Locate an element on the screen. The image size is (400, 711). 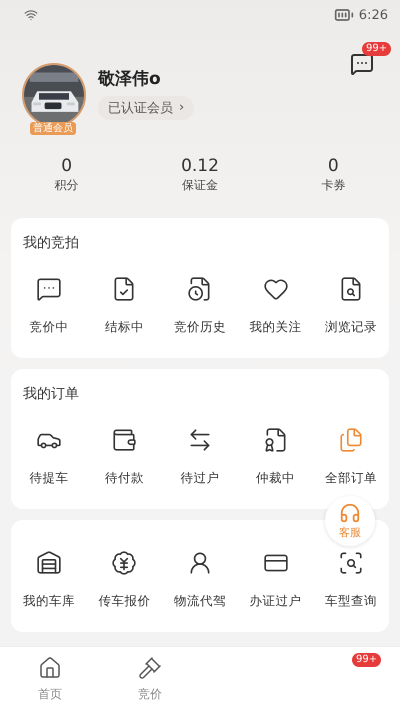
stat-value: 0.12 is located at coordinates (200, 166).